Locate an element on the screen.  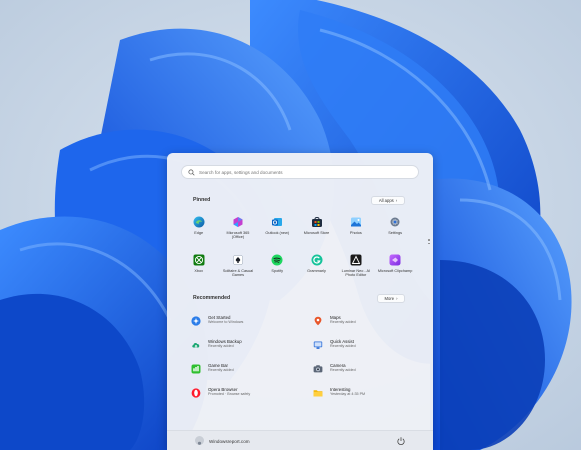
pinned-app-solitaire: Solitaire & Casual Games is located at coordinates (237, 271).